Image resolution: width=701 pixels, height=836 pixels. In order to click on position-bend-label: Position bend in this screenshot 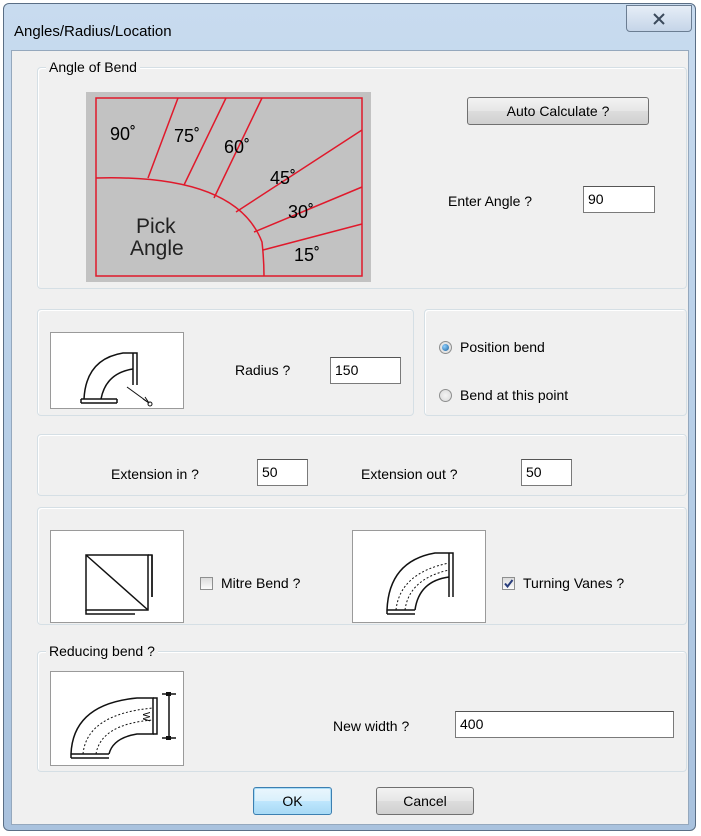, I will do `click(502, 347)`.